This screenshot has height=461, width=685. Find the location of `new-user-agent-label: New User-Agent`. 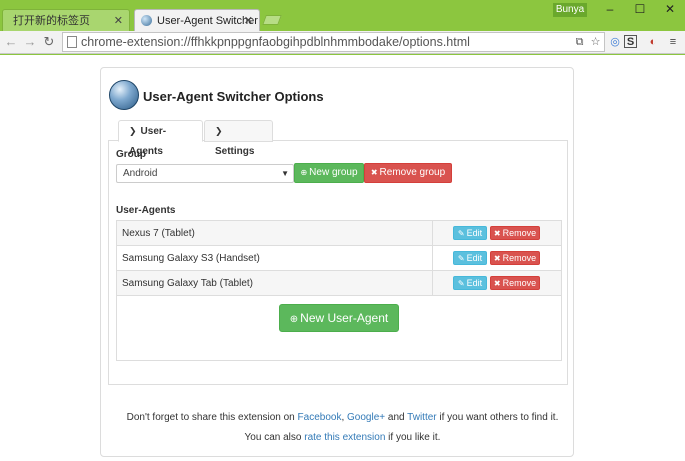

new-user-agent-label: New User-Agent is located at coordinates (344, 318).